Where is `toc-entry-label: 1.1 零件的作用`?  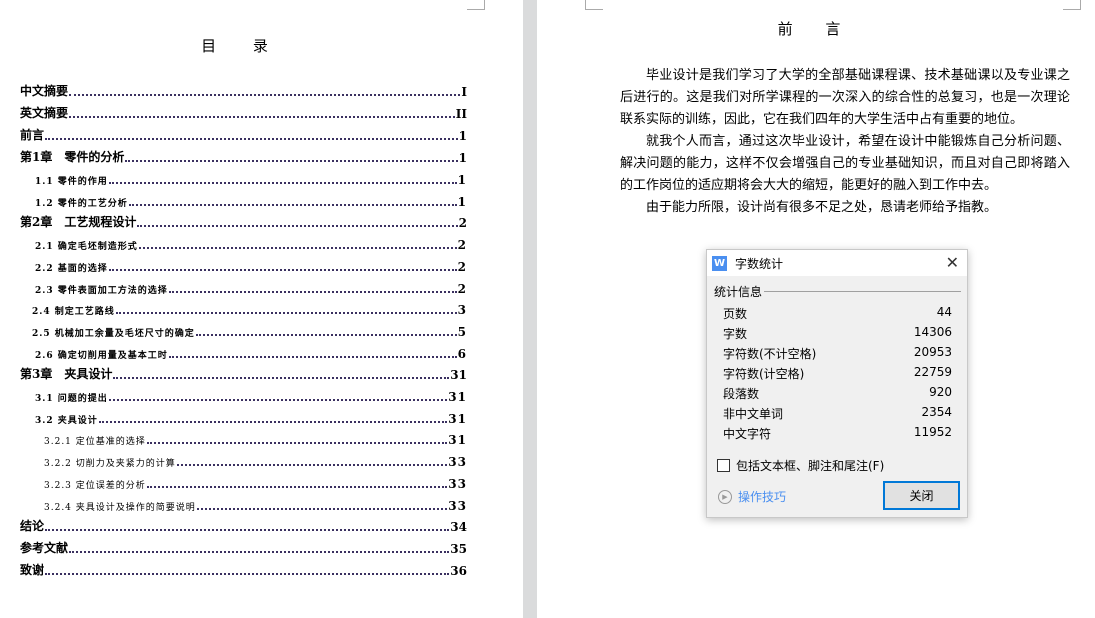 toc-entry-label: 1.1 零件的作用 is located at coordinates (71, 182).